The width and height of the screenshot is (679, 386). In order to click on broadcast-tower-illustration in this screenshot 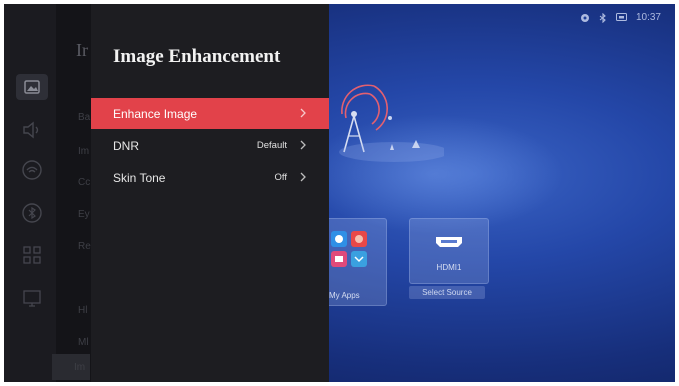, I will do `click(391, 123)`.